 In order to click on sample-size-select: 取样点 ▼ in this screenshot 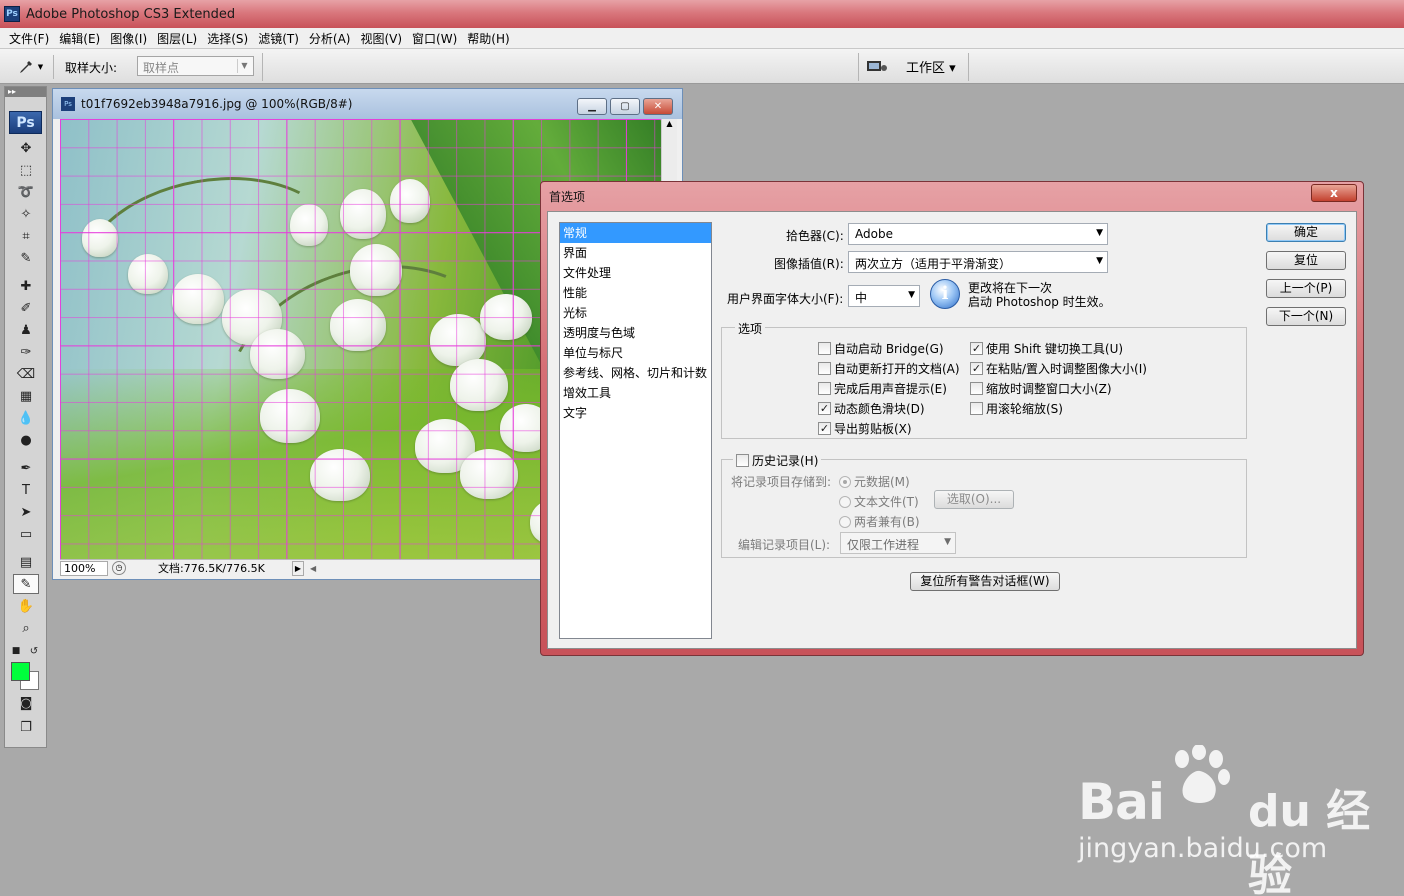, I will do `click(195, 66)`.